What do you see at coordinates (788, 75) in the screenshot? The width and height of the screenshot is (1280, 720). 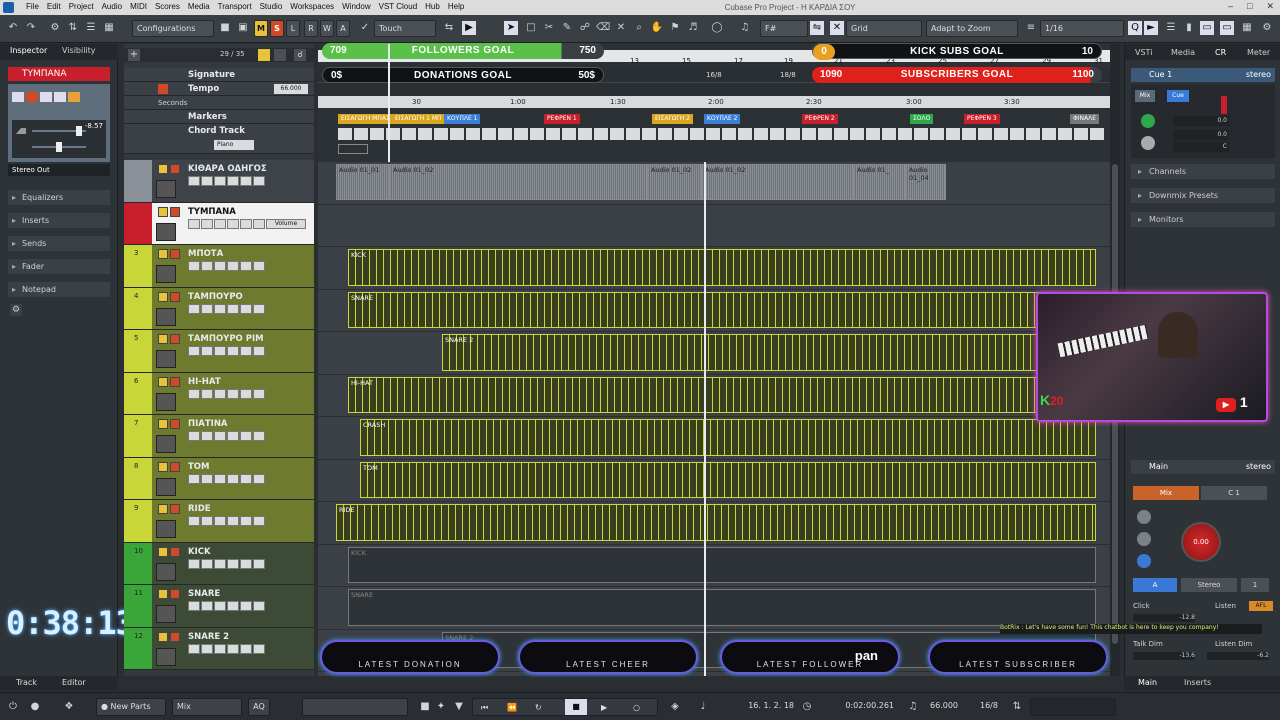 I see `signature-event: 18/8` at bounding box center [788, 75].